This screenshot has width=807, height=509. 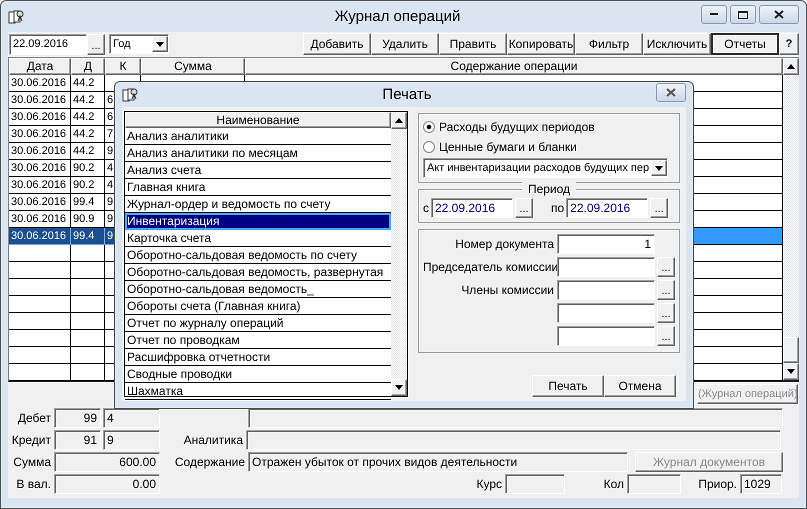 I want to click on debit-sub-field: 4, so click(x=131, y=418).